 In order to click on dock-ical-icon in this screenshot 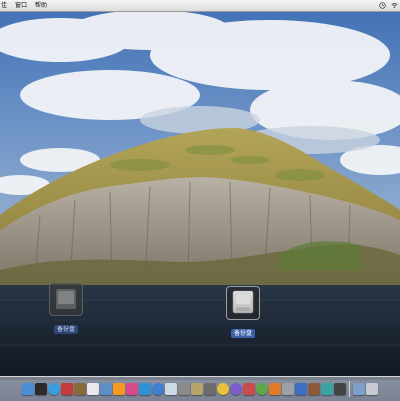, I will do `click(93, 389)`.